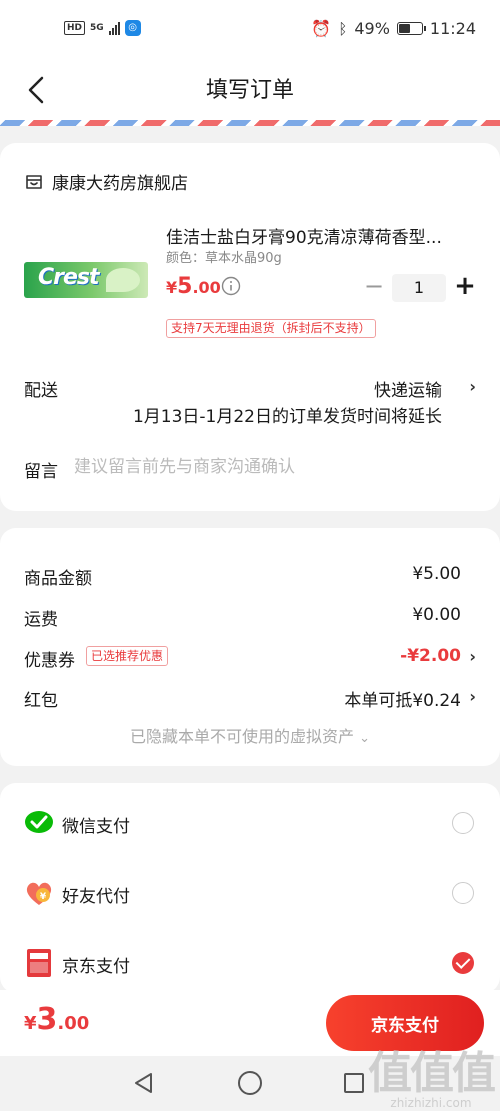 The height and width of the screenshot is (1111, 500). I want to click on status-bar: HD 5G ◎ ⏰ ᛒ 49% 11:24, so click(250, 30).